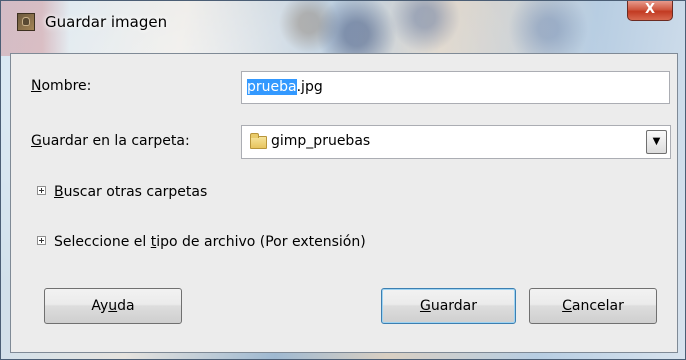 This screenshot has height=360, width=686. I want to click on browse-label: uscar otras carpetas, so click(135, 192).